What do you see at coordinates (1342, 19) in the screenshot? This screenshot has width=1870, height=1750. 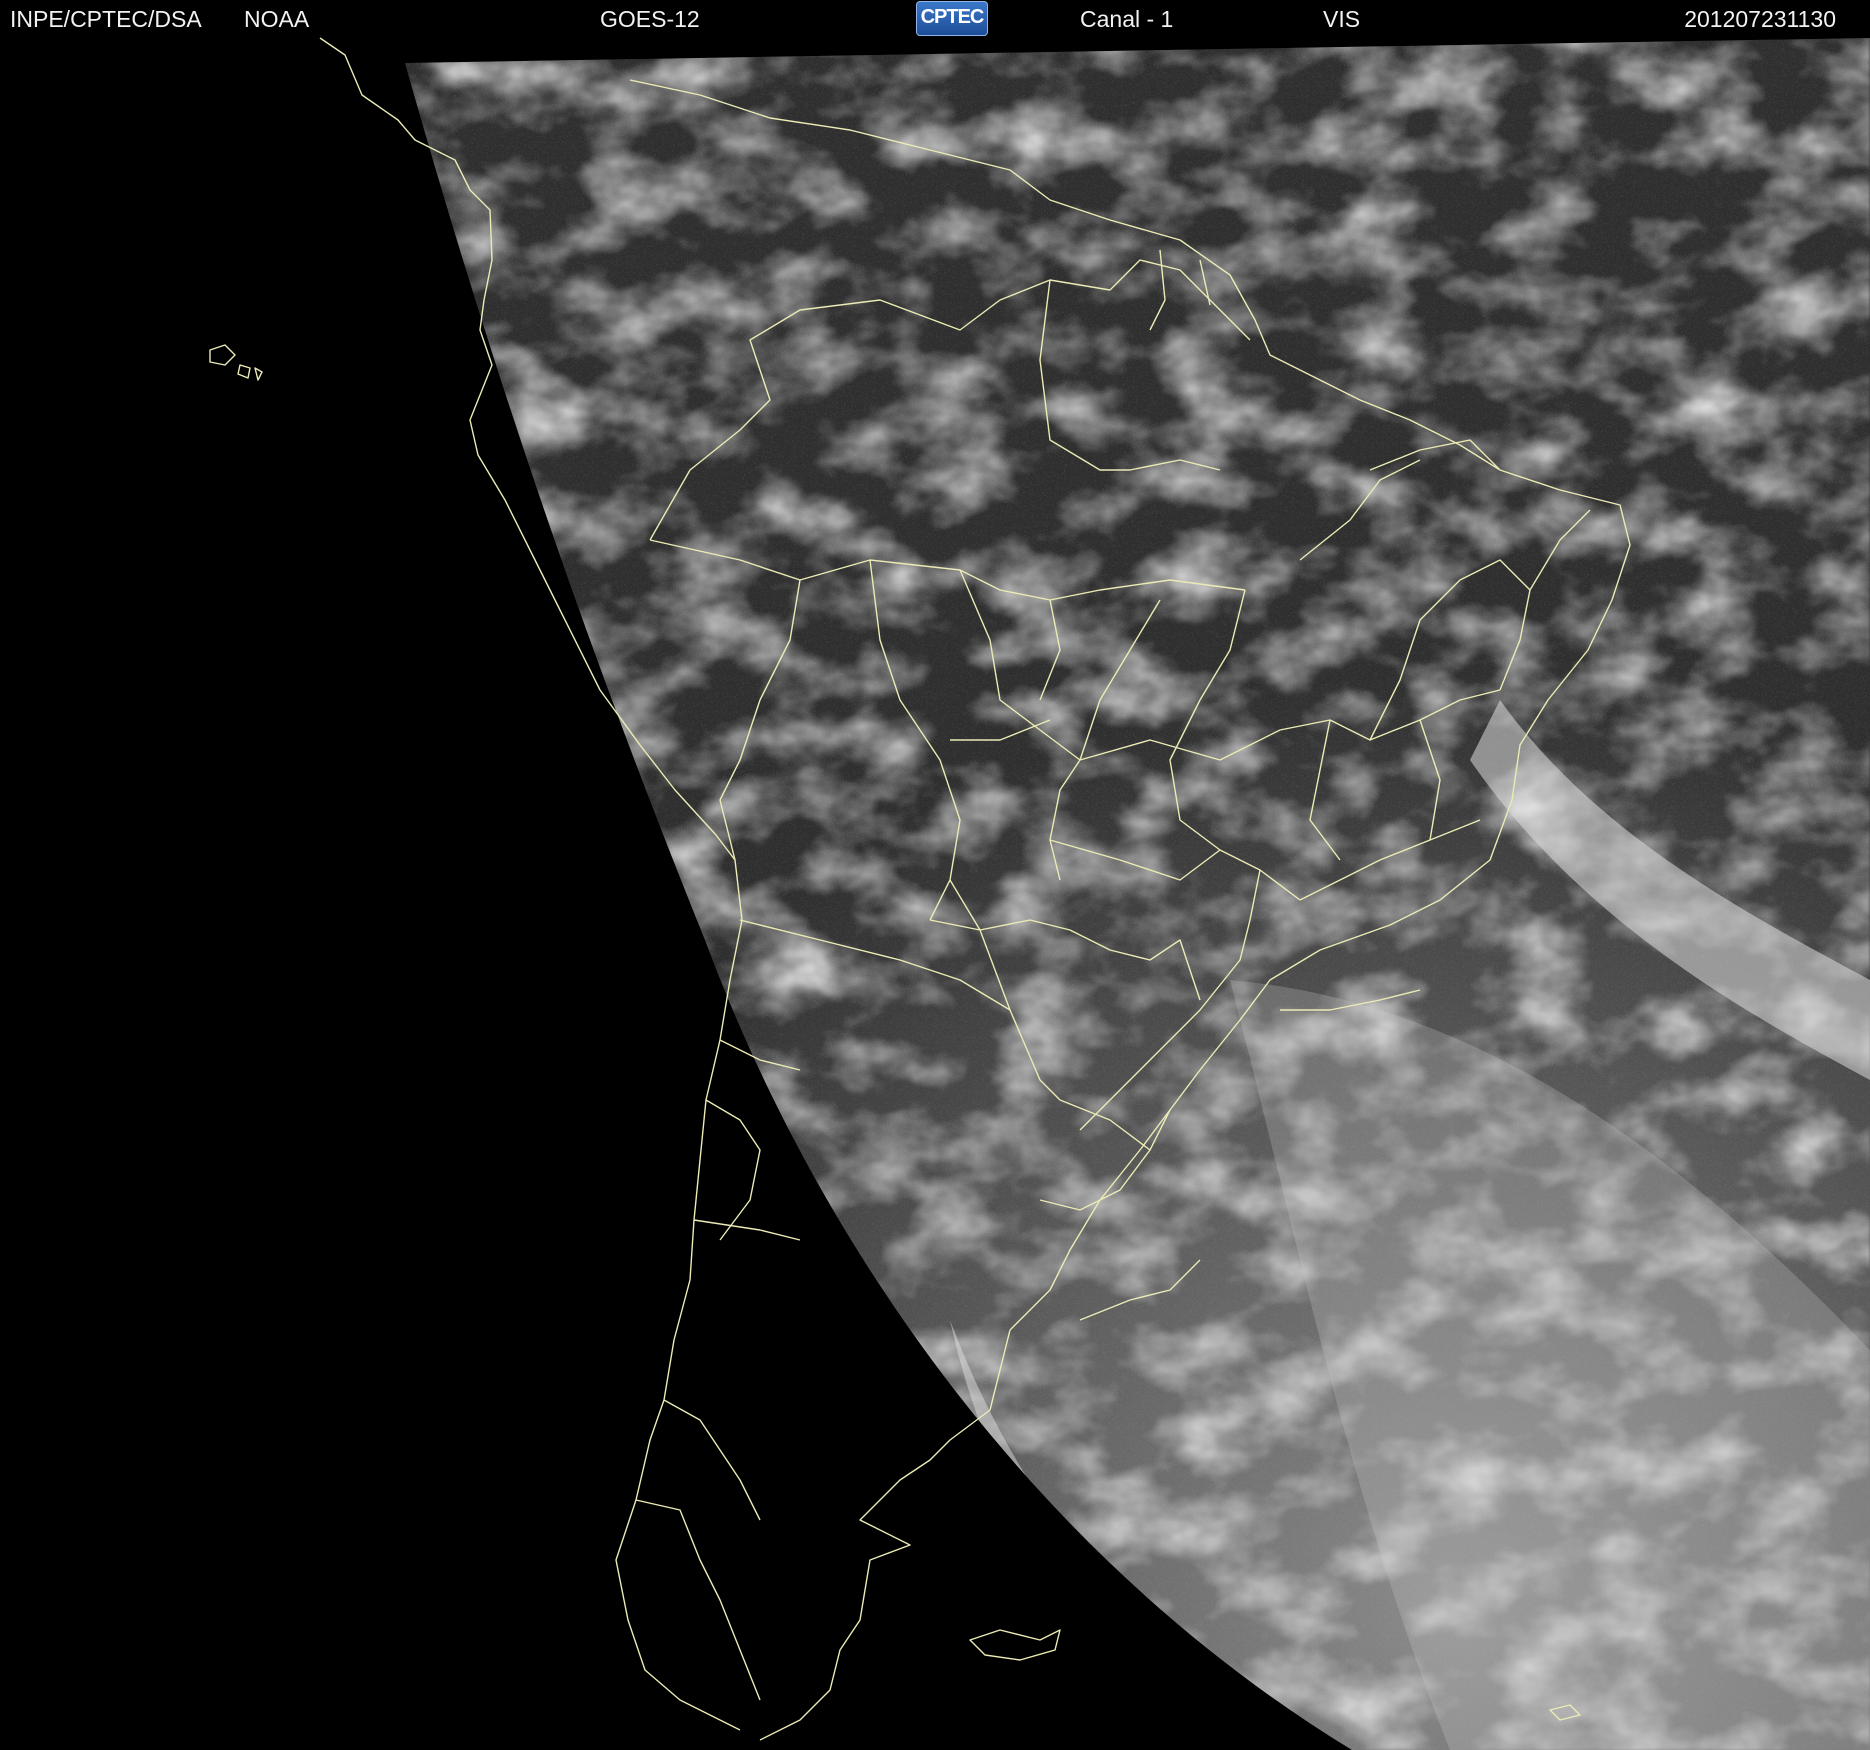 I see `band-label: VIS` at bounding box center [1342, 19].